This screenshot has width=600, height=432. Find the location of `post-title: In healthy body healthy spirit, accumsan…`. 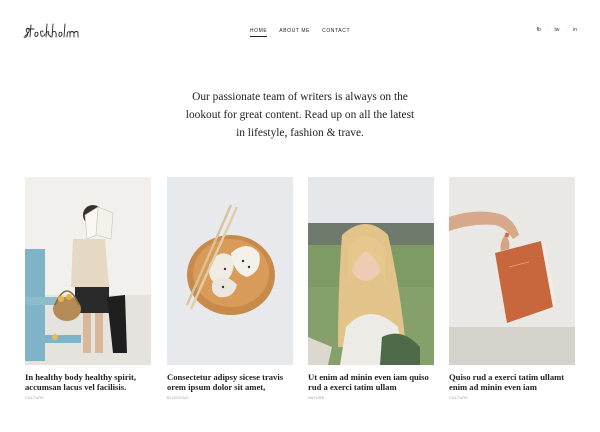

post-title: In healthy body healthy spirit, accumsan… is located at coordinates (88, 382).